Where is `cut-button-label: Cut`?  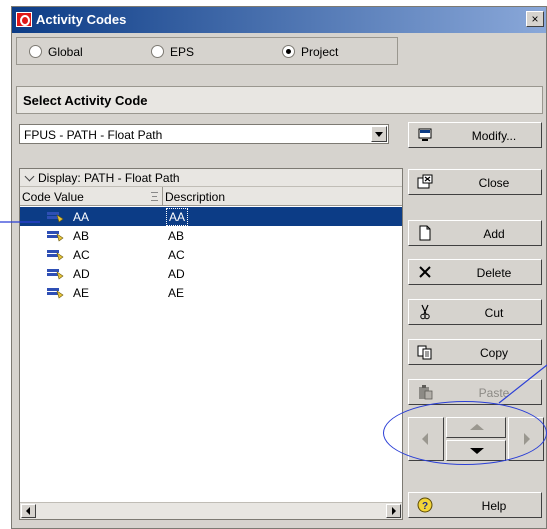
cut-button-label: Cut is located at coordinates (494, 313).